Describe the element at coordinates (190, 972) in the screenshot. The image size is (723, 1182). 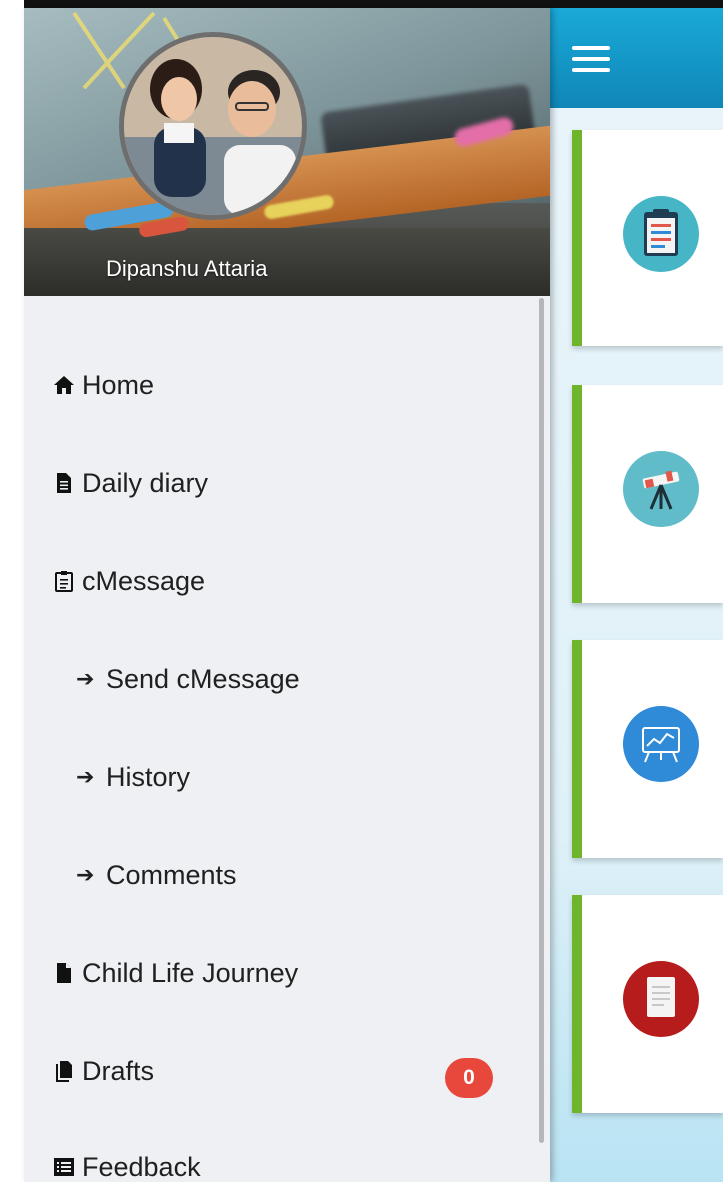
I see `nav-item-label: Child Life Journey` at that location.